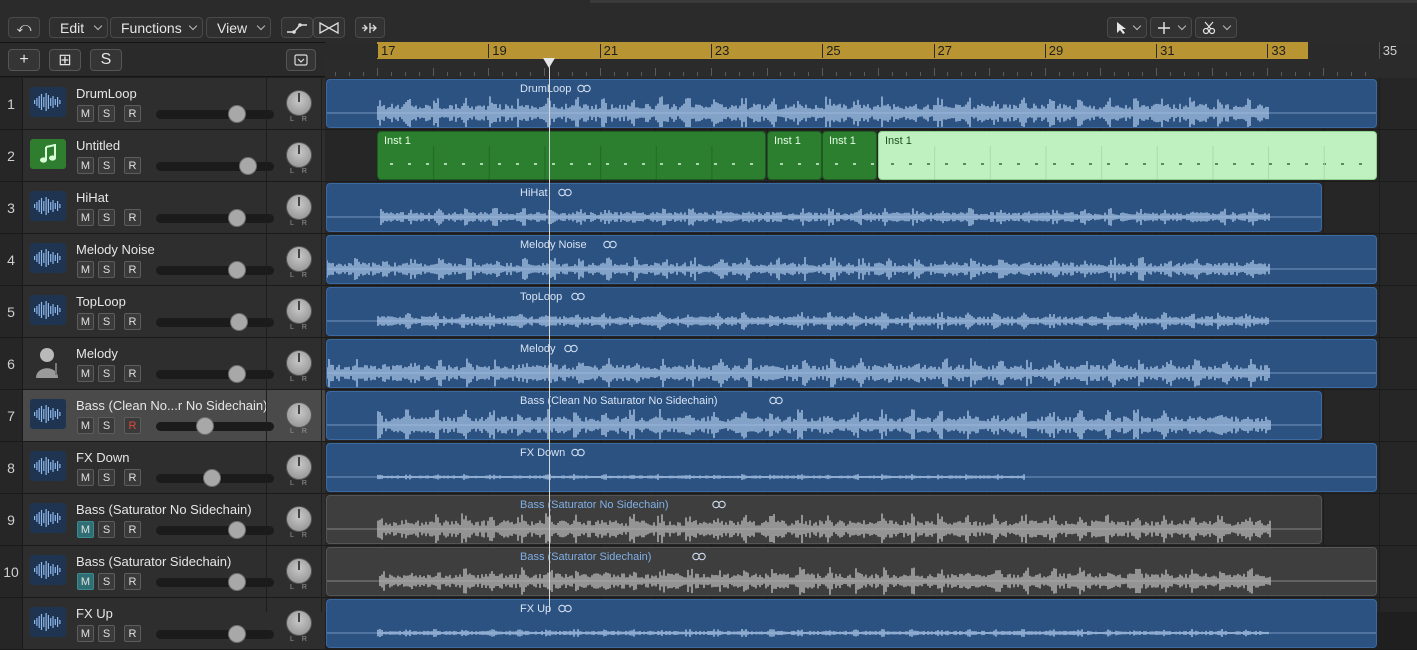 This screenshot has width=1417, height=650. I want to click on track-name: FX Down, so click(102, 457).